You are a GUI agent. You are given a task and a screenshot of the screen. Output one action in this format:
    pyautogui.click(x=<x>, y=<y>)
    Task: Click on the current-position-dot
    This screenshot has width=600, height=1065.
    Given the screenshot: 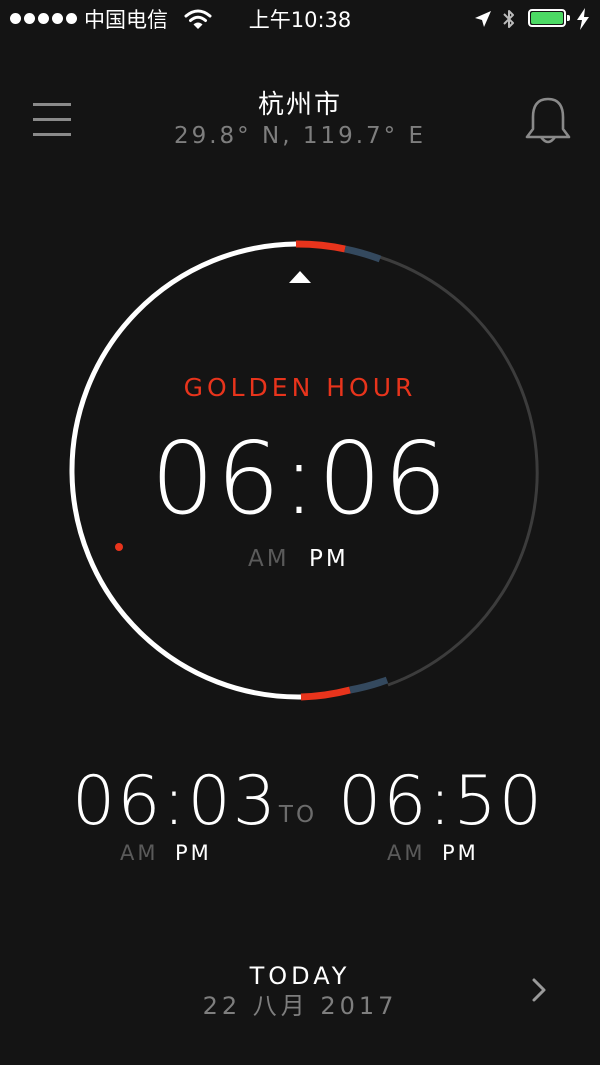 What is the action you would take?
    pyautogui.click(x=119, y=547)
    